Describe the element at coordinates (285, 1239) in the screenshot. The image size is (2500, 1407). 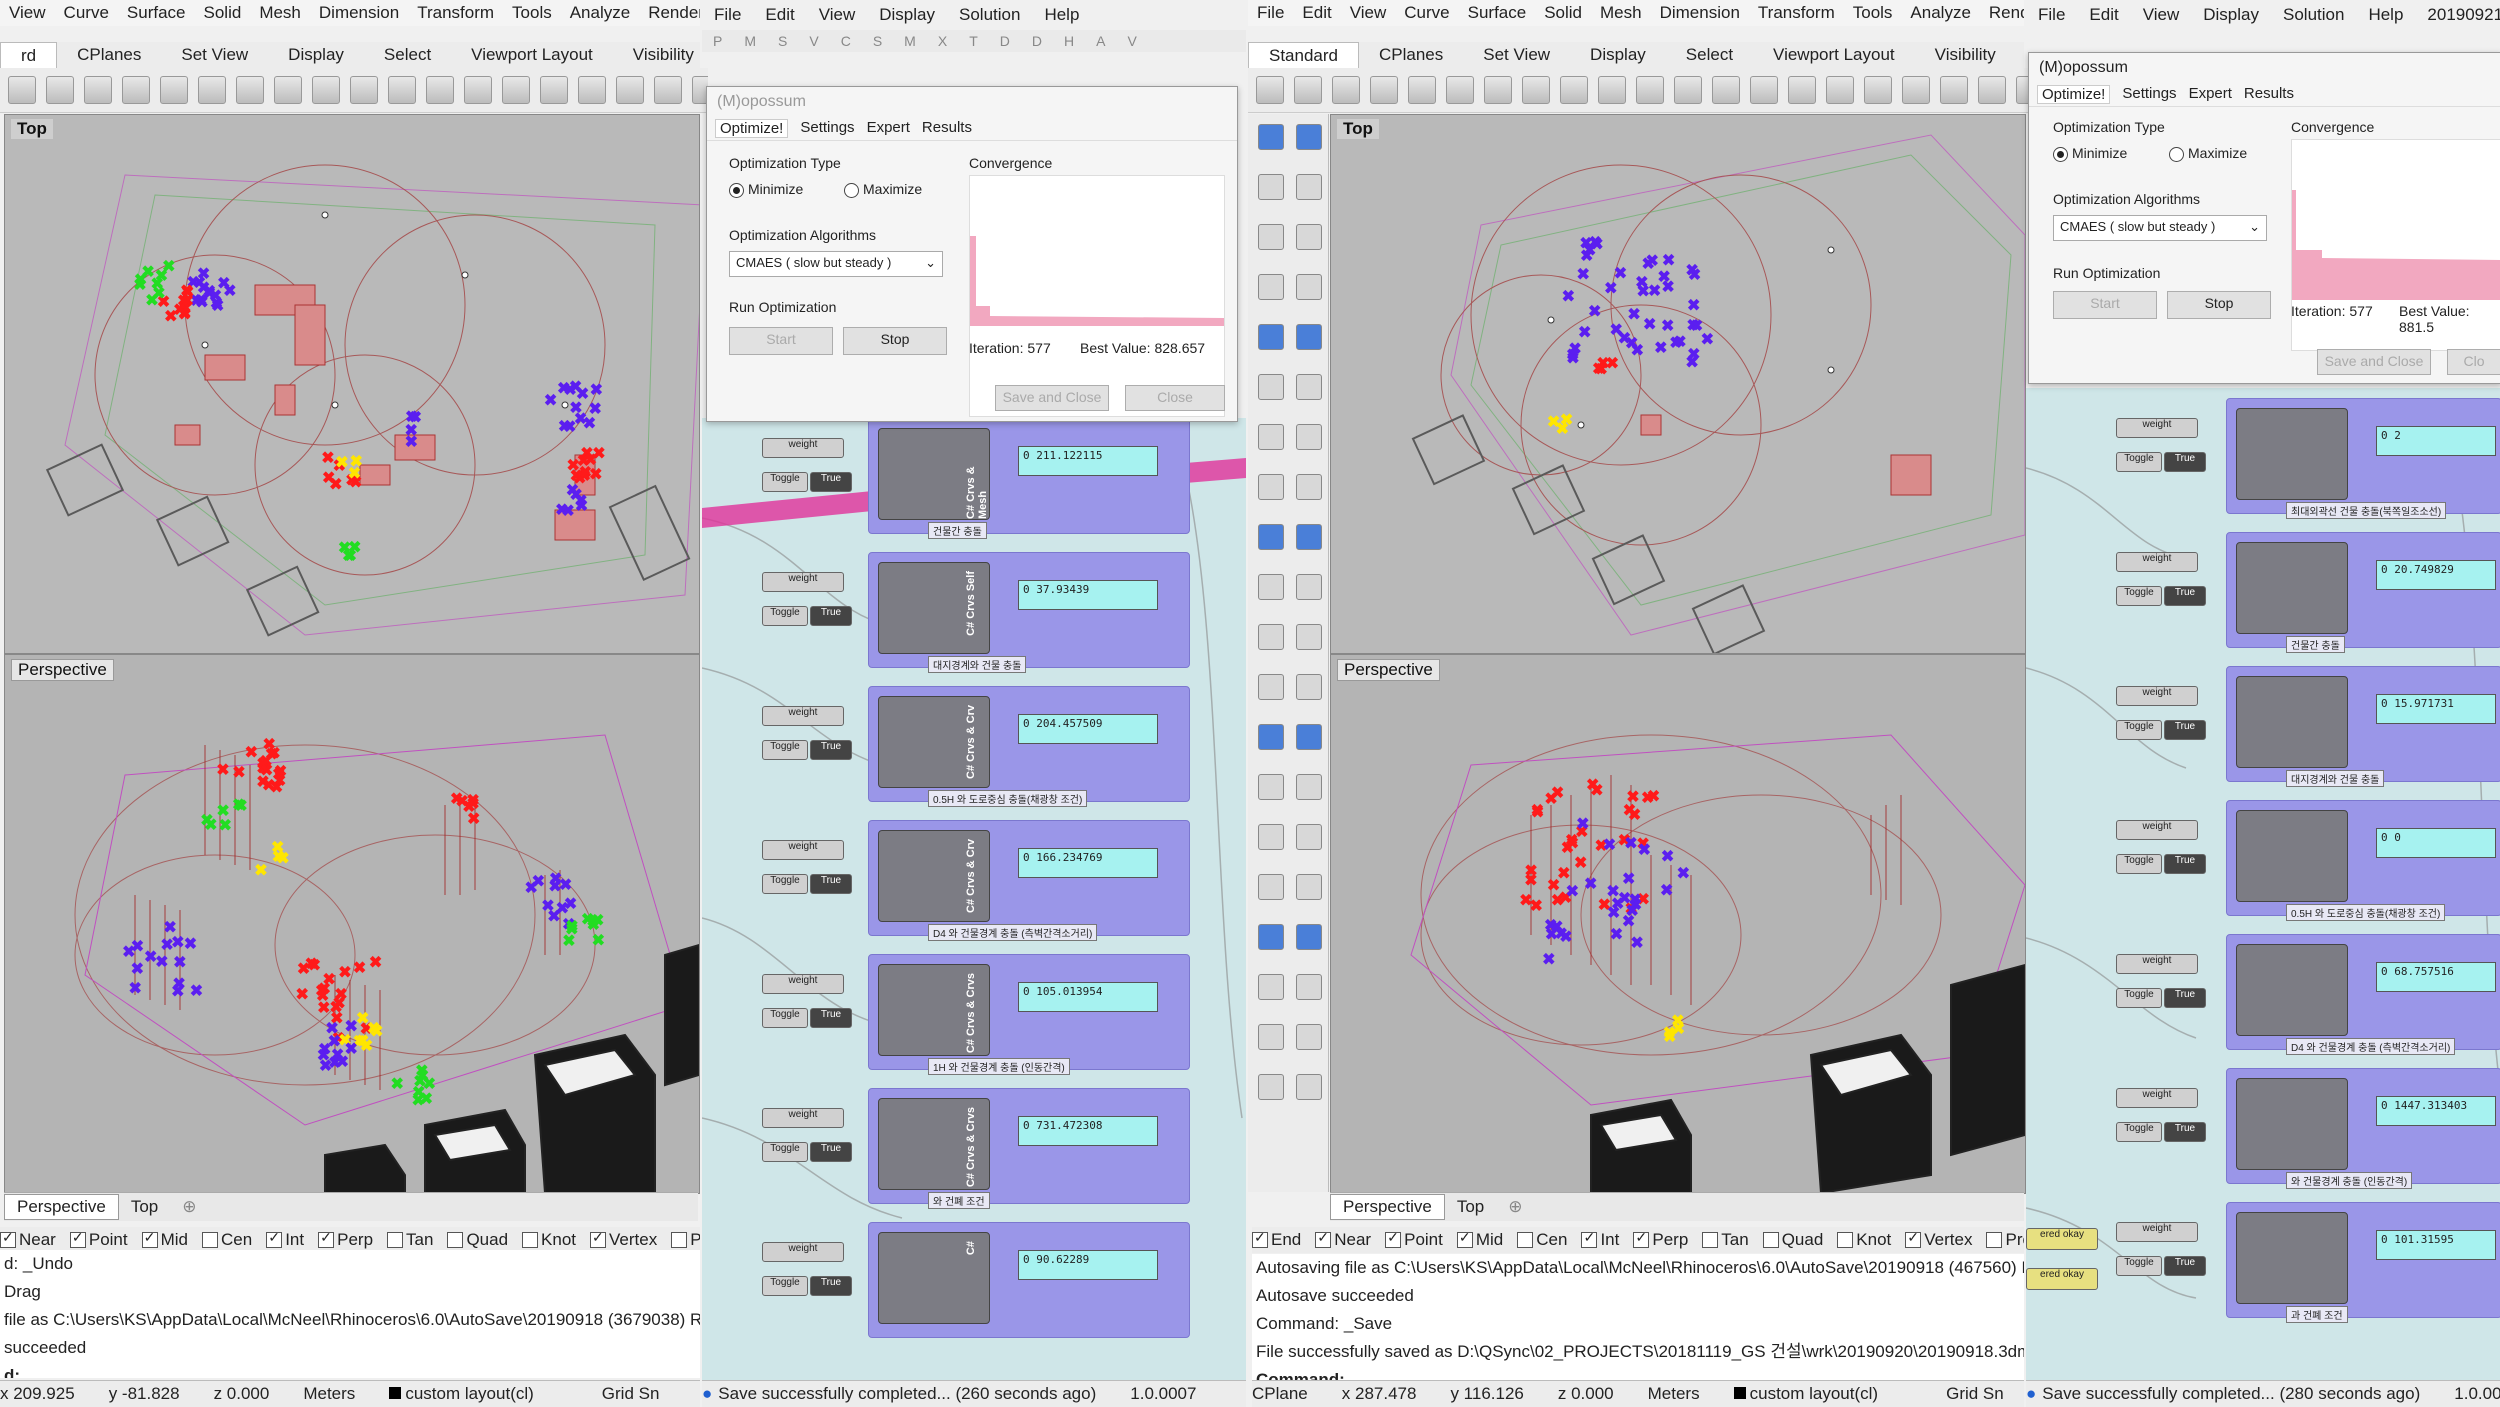
I see `osnap-int: Int` at that location.